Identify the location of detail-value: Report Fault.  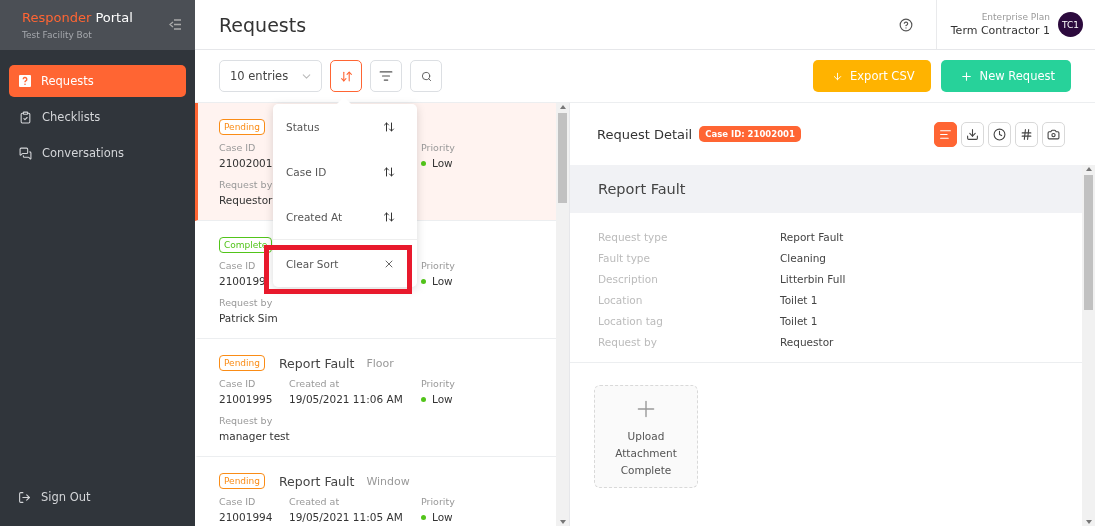
(812, 237).